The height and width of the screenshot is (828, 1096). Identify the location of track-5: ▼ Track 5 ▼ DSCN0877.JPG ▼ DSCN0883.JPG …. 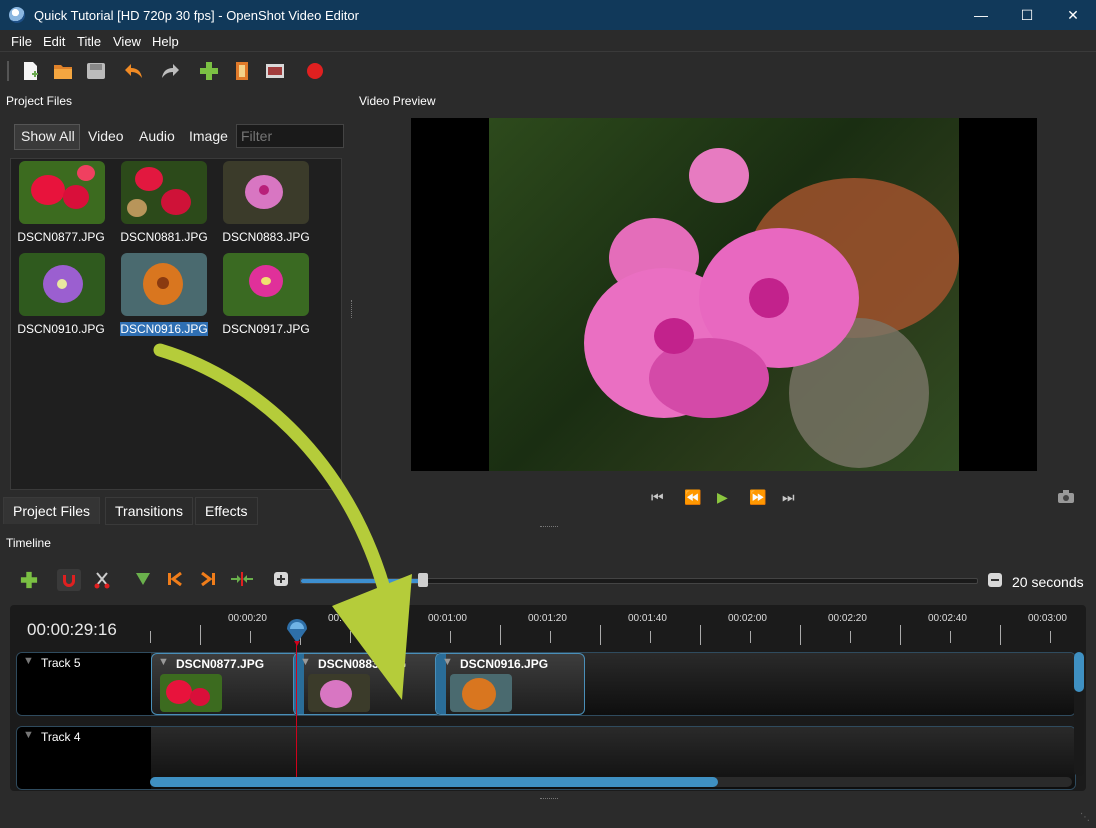
(546, 684).